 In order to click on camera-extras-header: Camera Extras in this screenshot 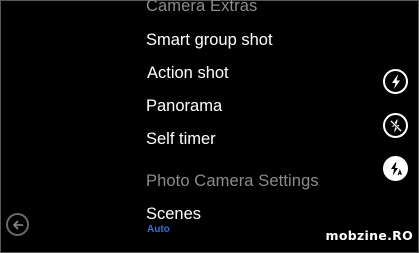, I will do `click(202, 7)`.